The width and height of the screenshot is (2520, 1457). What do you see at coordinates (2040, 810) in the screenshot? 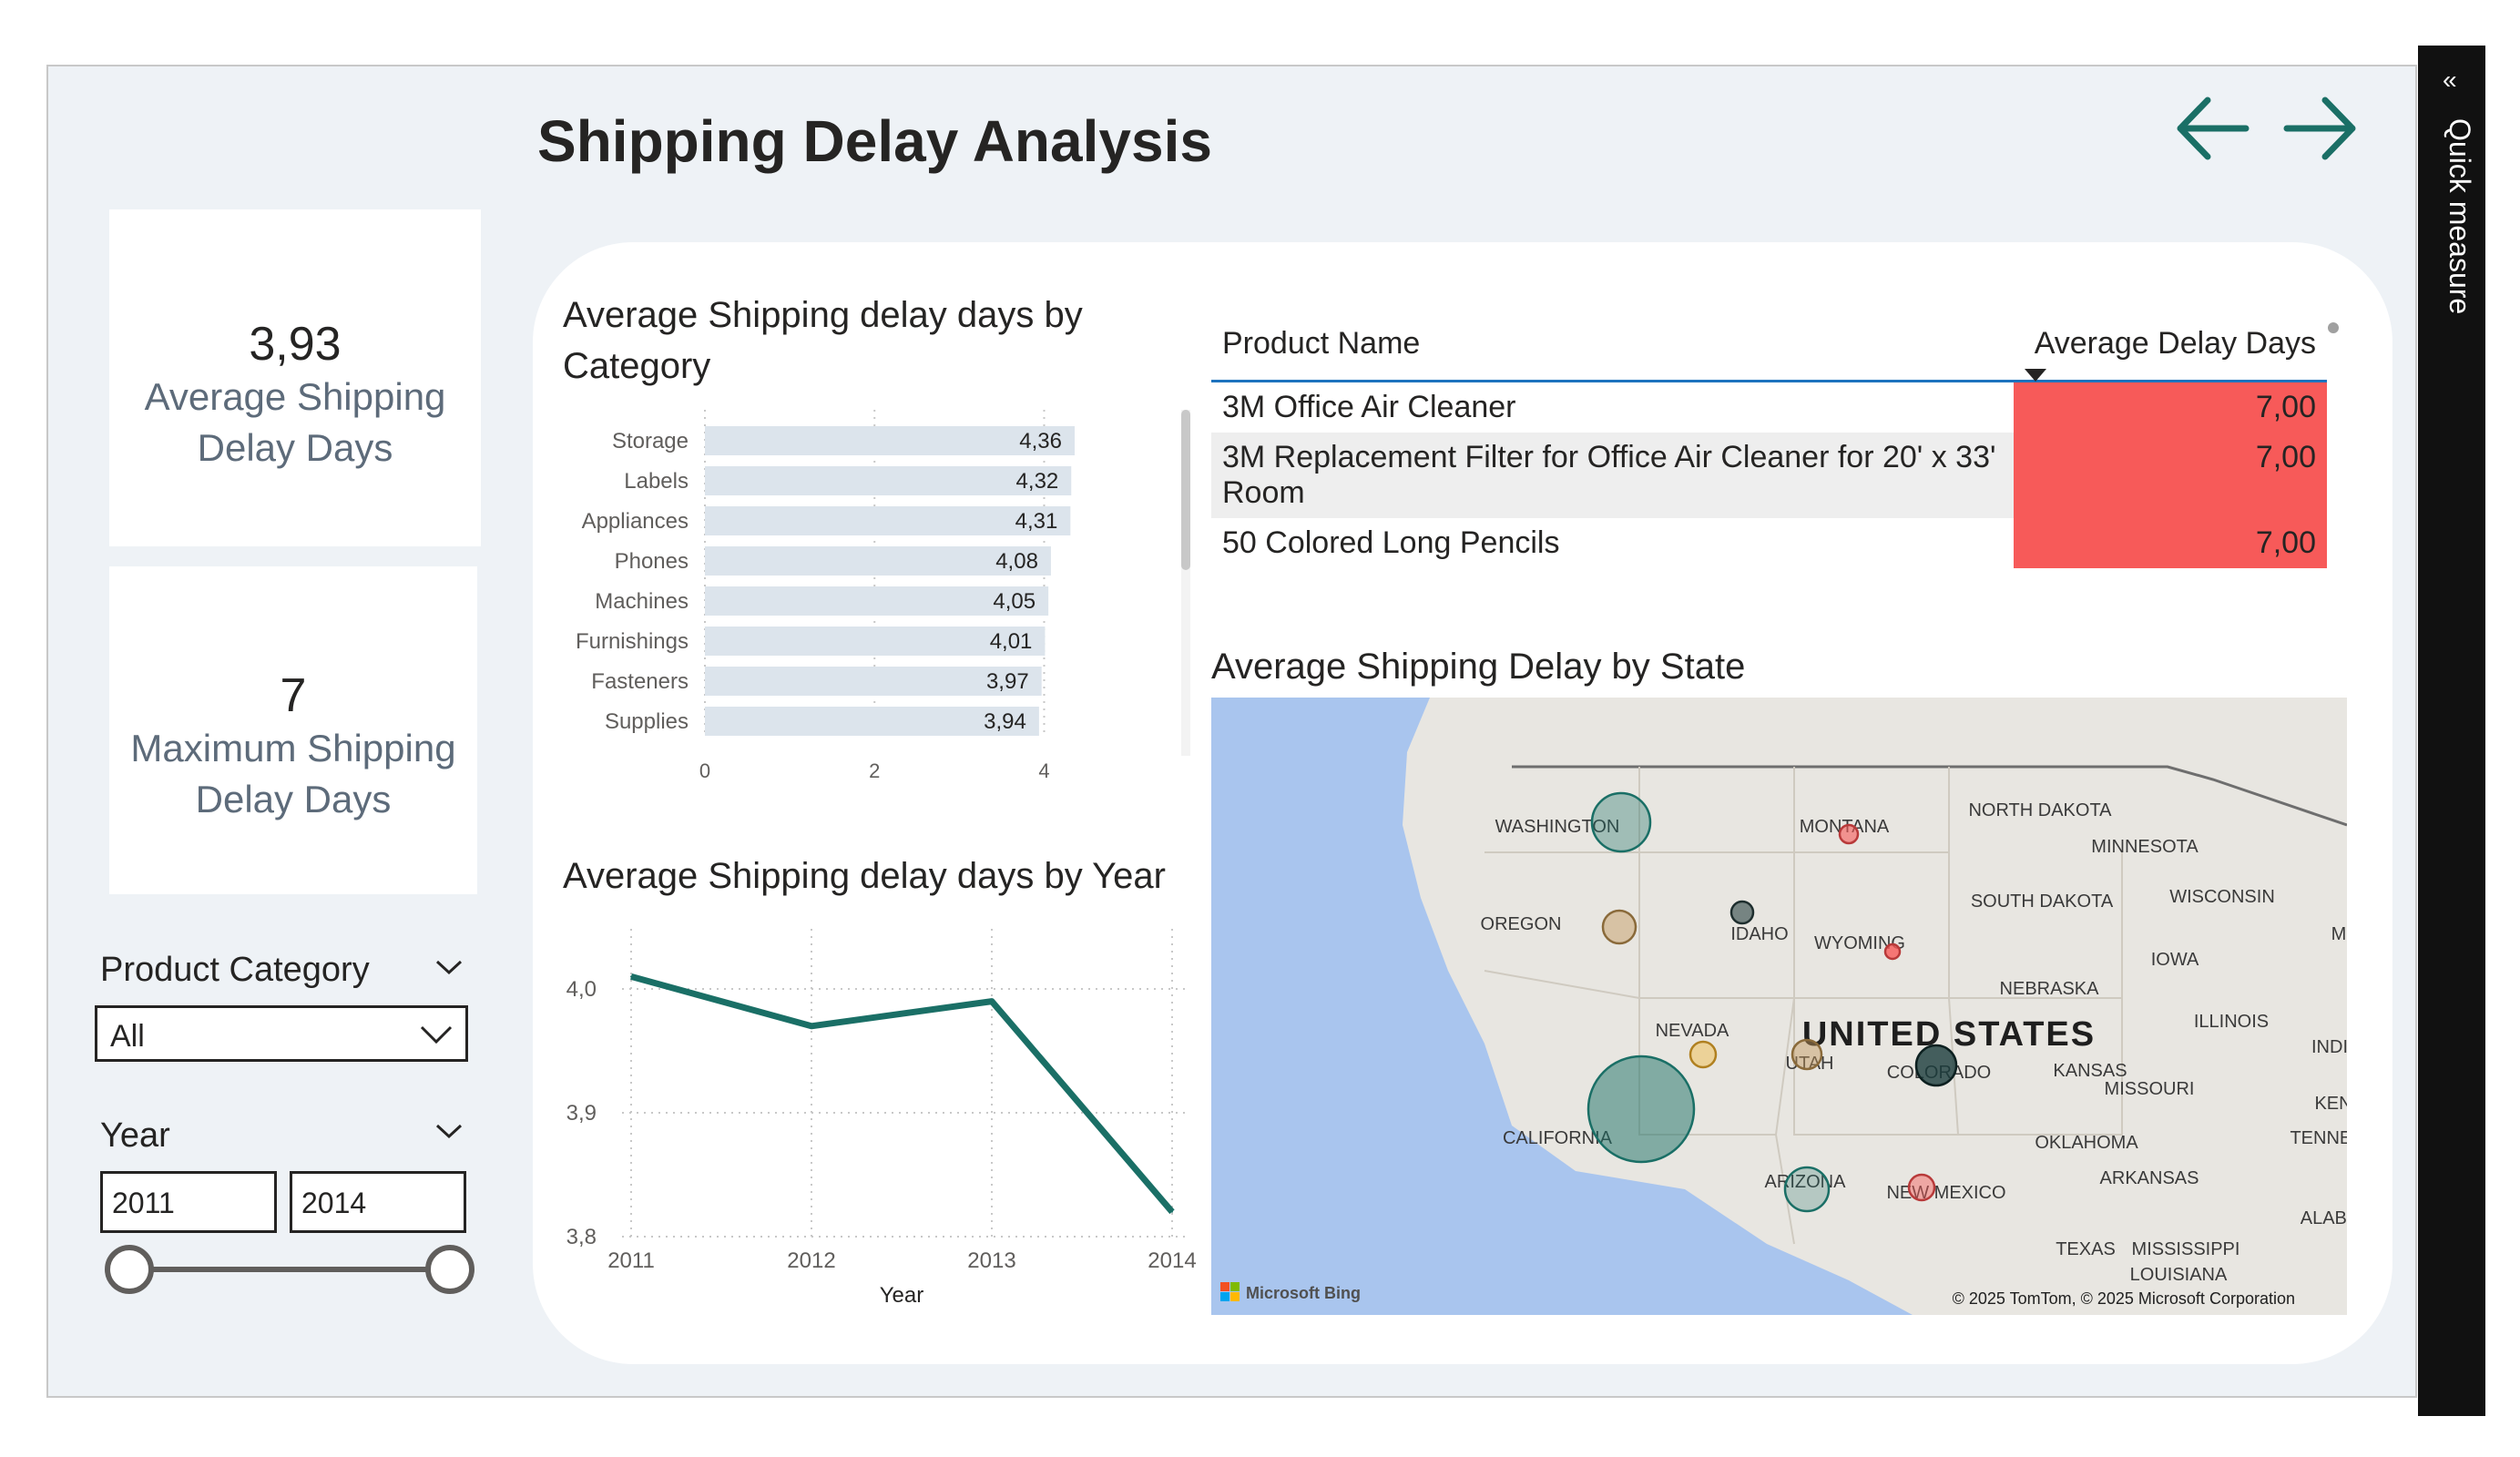
I see `map-state-label: NORTH DAKOTA` at bounding box center [2040, 810].